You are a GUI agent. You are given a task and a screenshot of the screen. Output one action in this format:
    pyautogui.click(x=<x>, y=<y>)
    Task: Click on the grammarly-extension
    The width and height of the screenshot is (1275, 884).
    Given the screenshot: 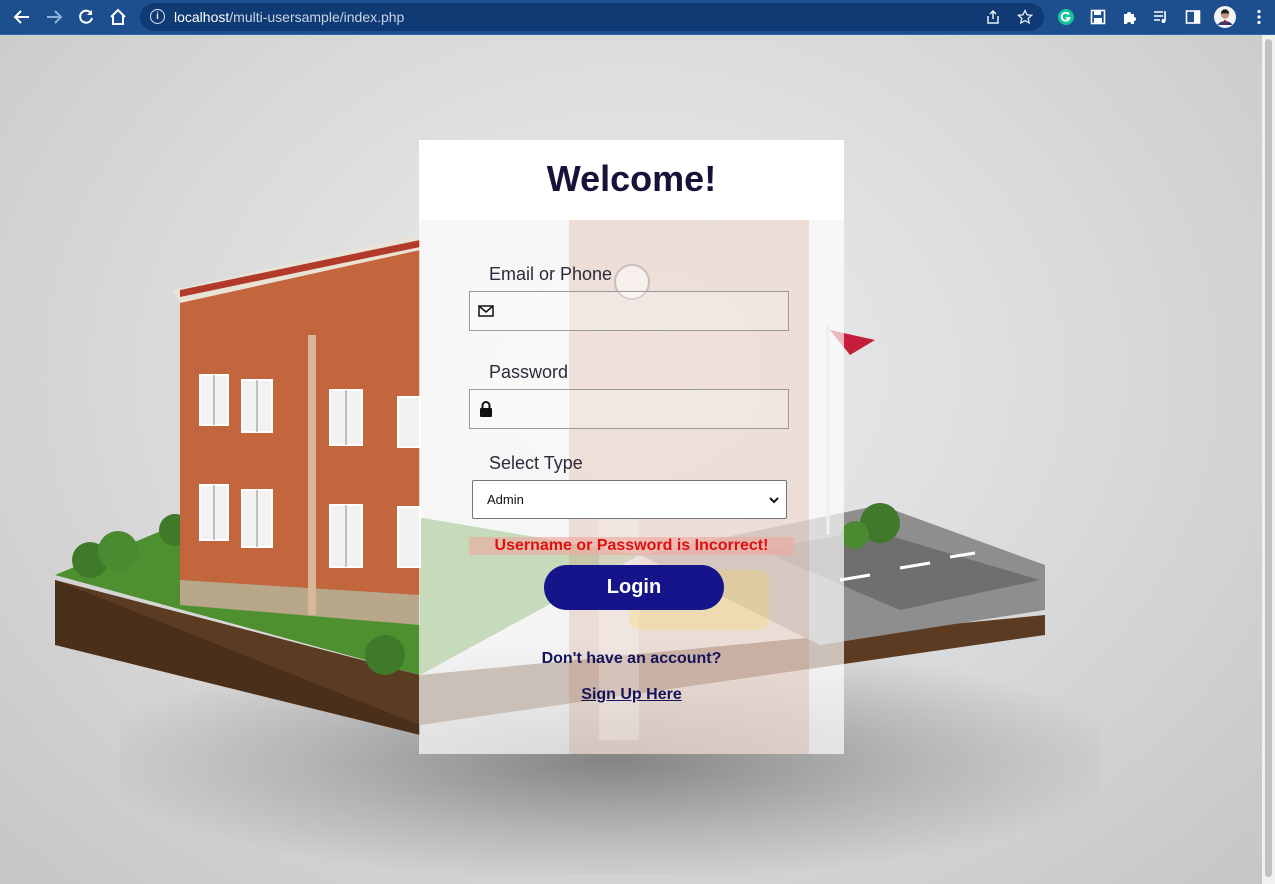 What is the action you would take?
    pyautogui.click(x=1066, y=17)
    